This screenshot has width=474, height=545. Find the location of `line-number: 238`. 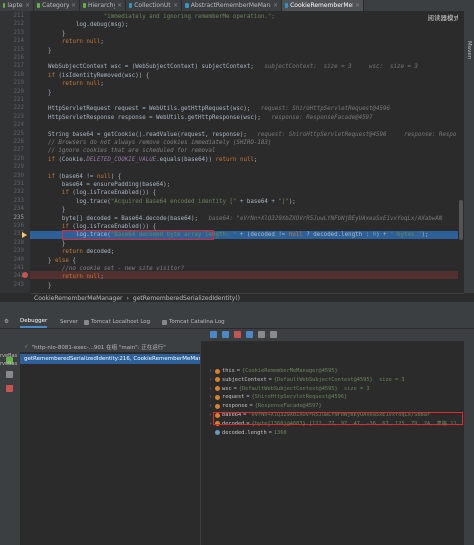

line-number: 238 is located at coordinates (13, 243).